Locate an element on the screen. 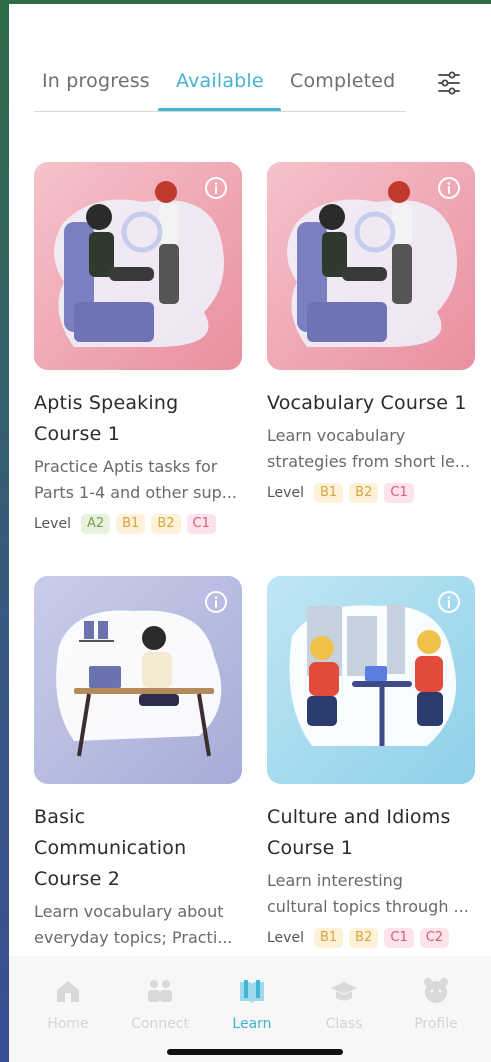  course-description-line: Learn vocabulary is located at coordinates (336, 435).